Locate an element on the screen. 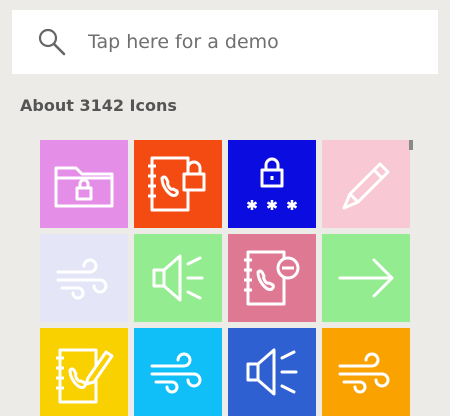 This screenshot has width=450, height=416. phonebook-lock-icon is located at coordinates (177, 184).